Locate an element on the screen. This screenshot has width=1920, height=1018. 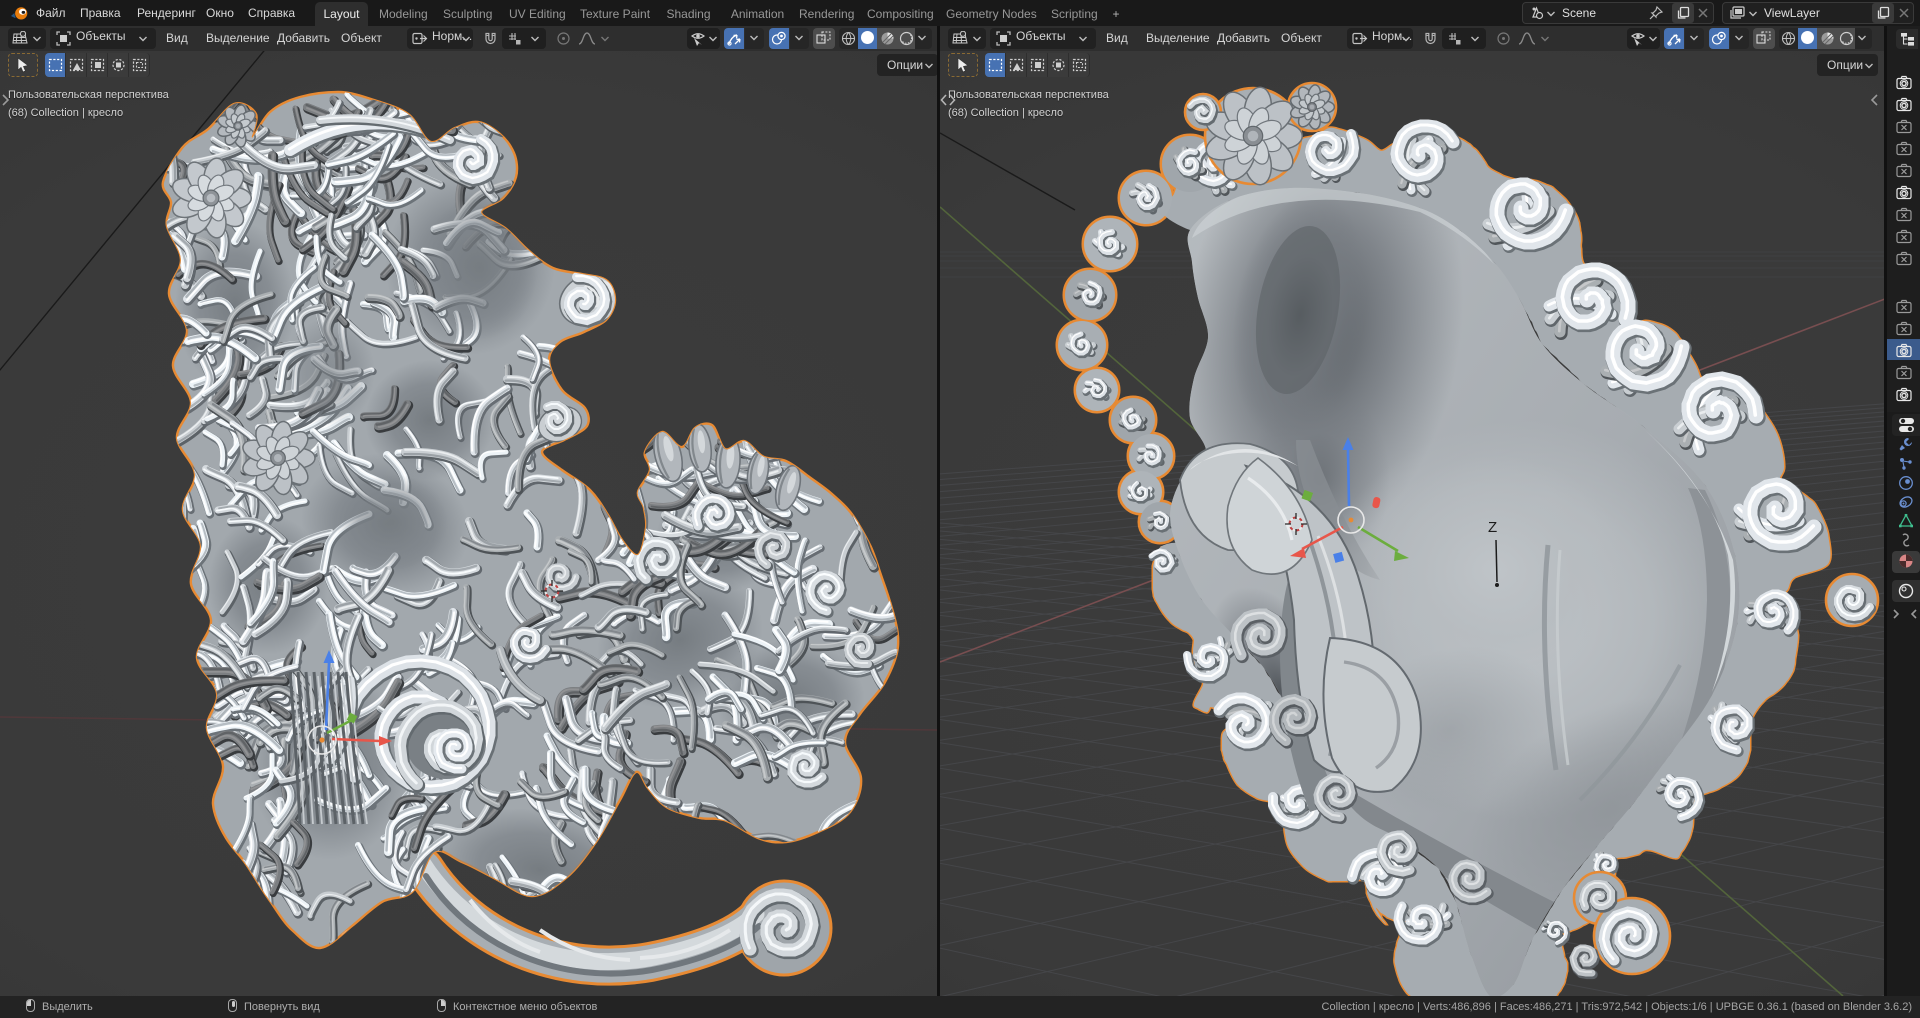
svg-text: Z is located at coordinates (1492, 527).